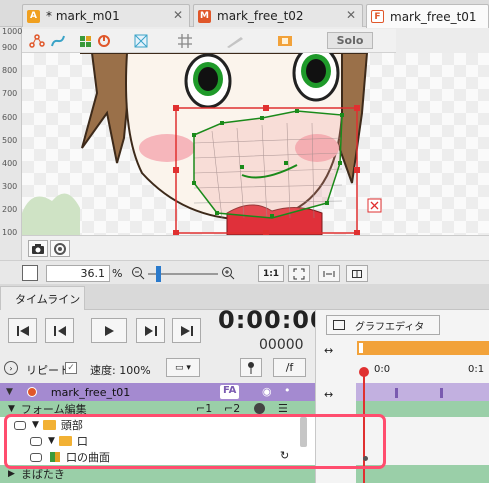 This screenshot has height=483, width=489. What do you see at coordinates (83, 16) in the screenshot?
I see `tab-label: * mark_m01` at bounding box center [83, 16].